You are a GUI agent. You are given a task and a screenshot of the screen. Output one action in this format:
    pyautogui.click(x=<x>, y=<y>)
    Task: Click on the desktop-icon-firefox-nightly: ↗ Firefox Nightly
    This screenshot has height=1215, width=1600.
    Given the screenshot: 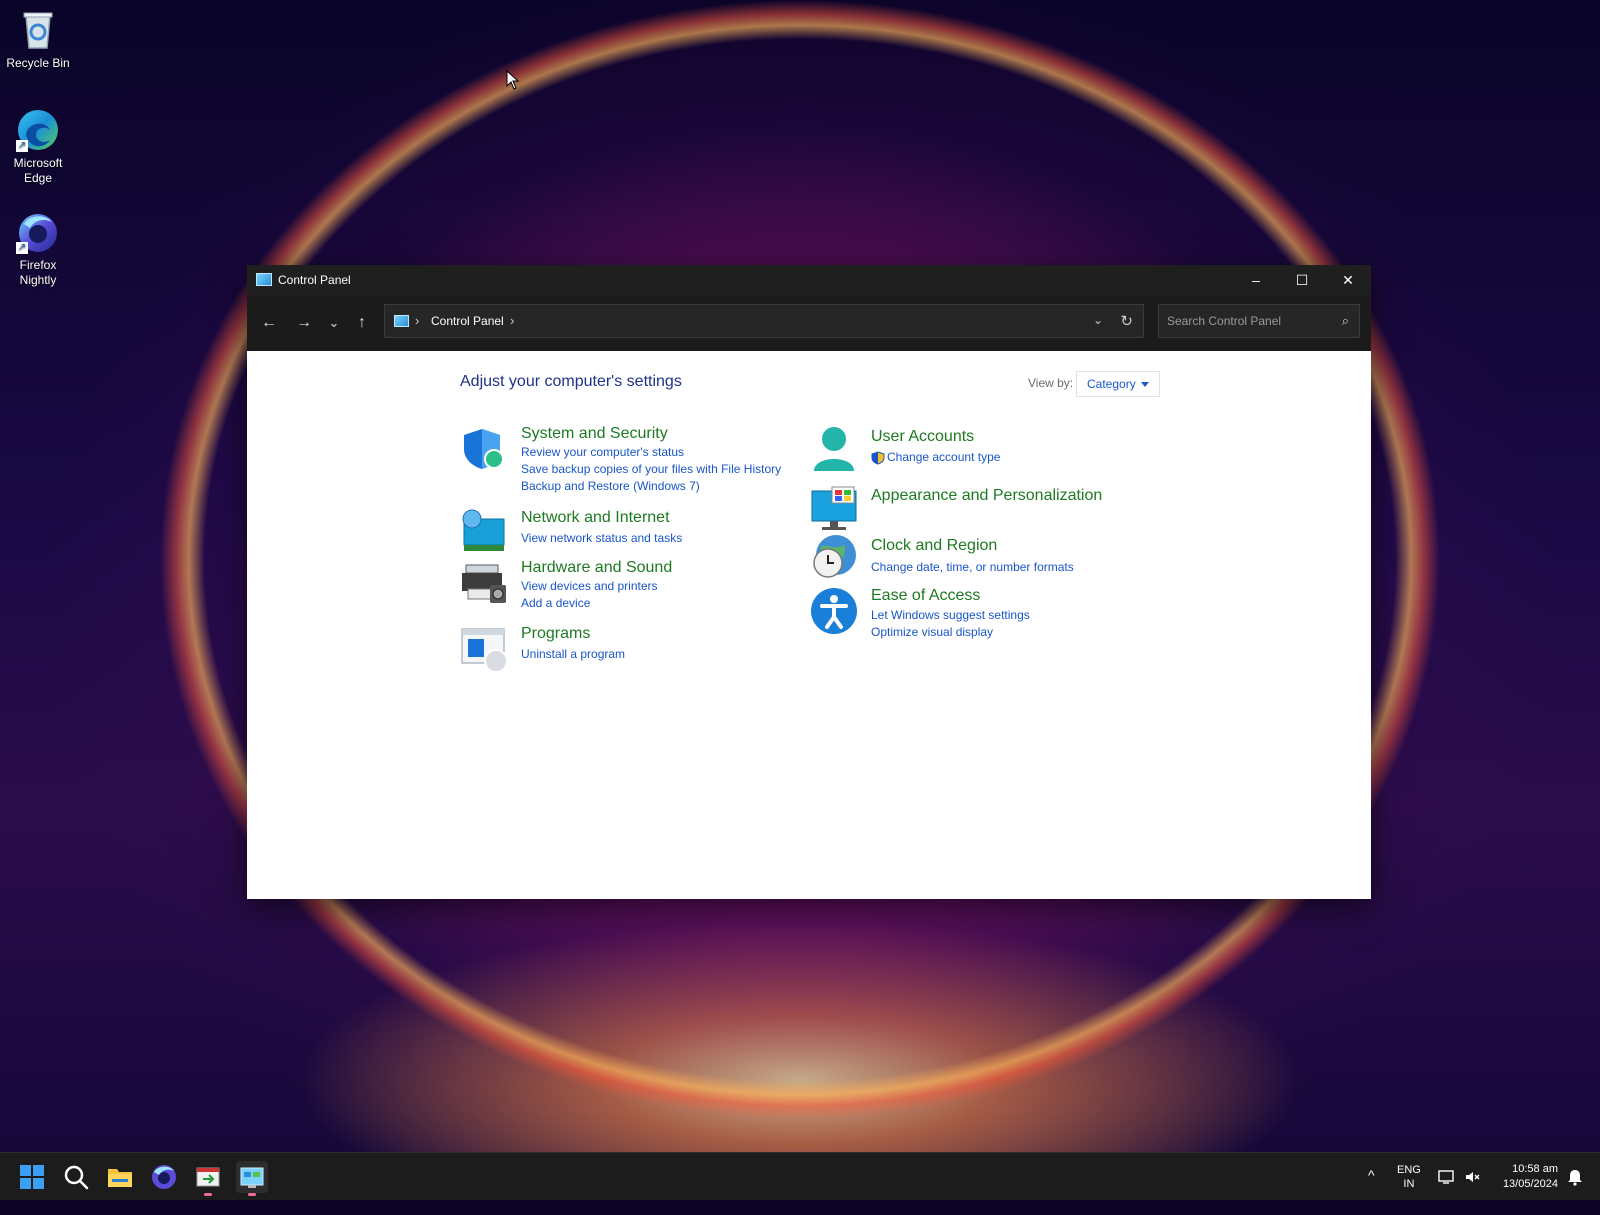 What is the action you would take?
    pyautogui.click(x=38, y=249)
    